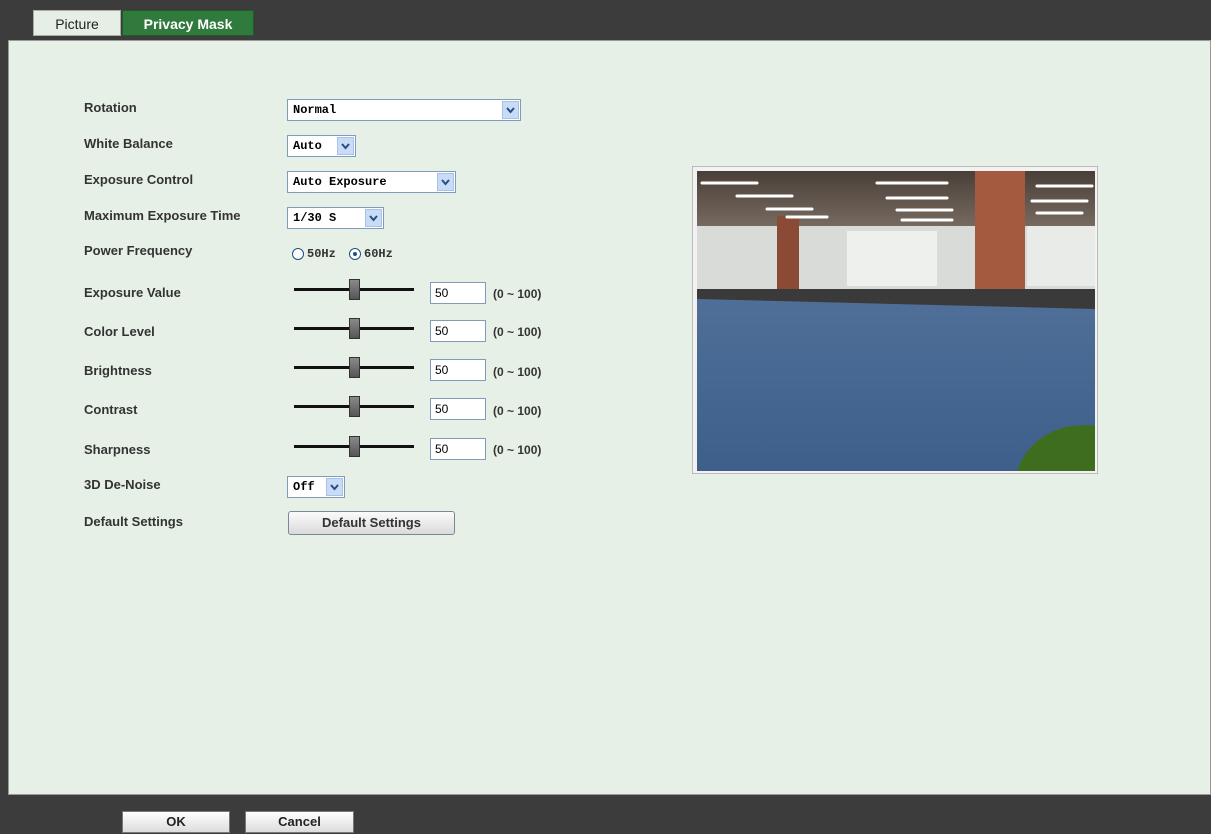  Describe the element at coordinates (139, 179) in the screenshot. I see `exposure-control-label: Exposure Control` at that location.